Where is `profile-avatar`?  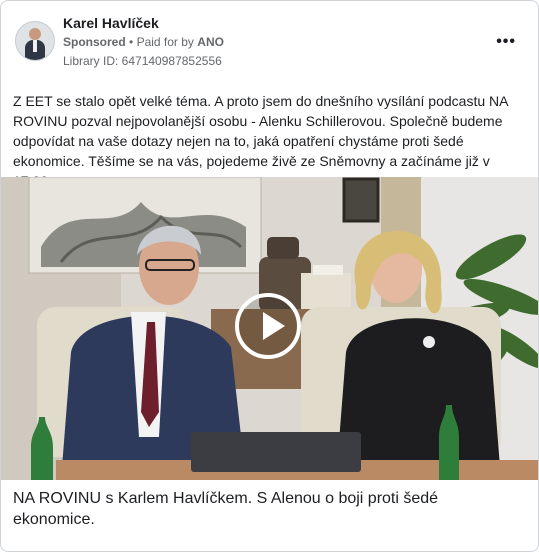
profile-avatar is located at coordinates (35, 41).